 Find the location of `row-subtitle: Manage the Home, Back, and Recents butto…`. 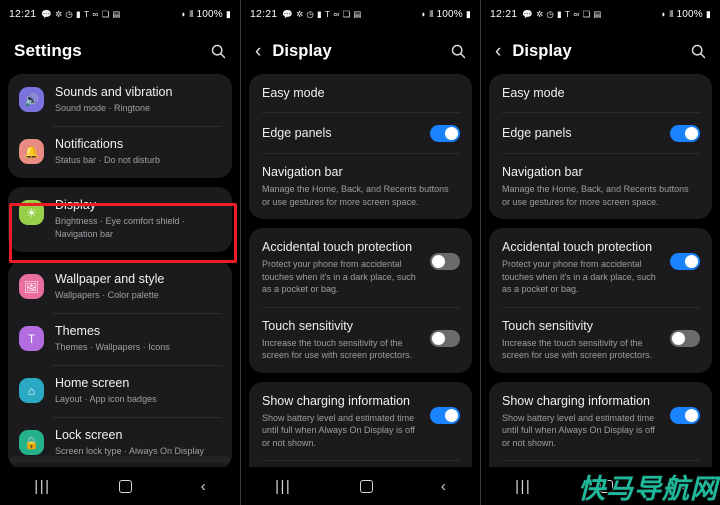

row-subtitle: Manage the Home, Back, and Recents butto… is located at coordinates (355, 195).